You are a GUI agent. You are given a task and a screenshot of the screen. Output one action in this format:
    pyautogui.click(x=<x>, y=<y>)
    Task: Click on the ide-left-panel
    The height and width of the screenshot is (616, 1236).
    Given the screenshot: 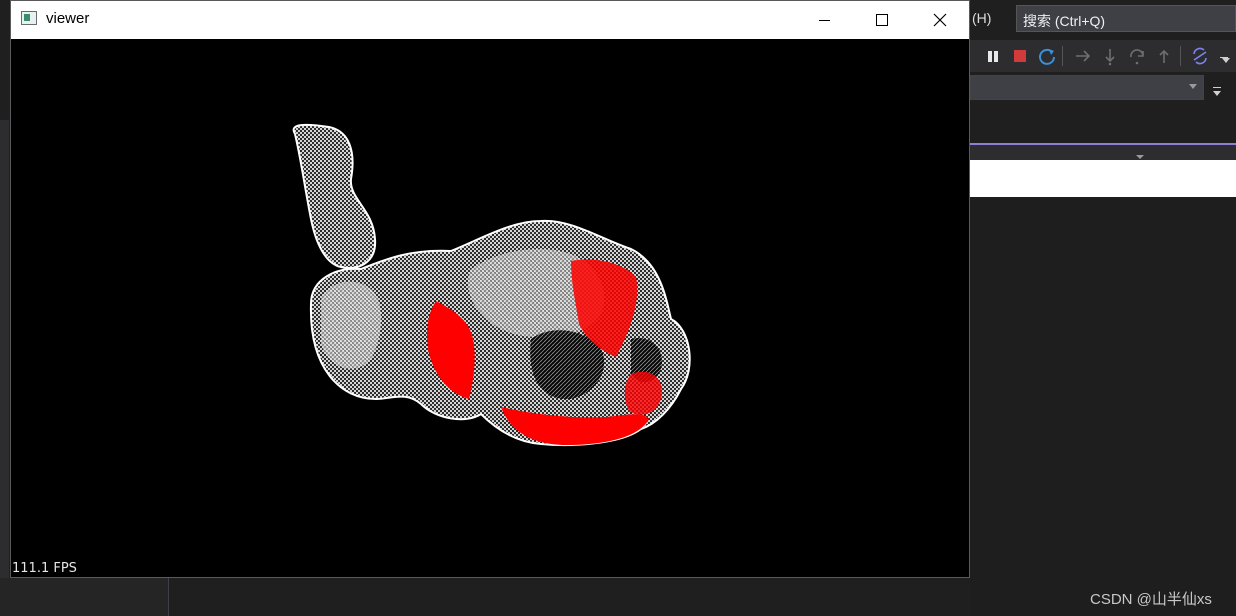 What is the action you would take?
    pyautogui.click(x=84, y=597)
    